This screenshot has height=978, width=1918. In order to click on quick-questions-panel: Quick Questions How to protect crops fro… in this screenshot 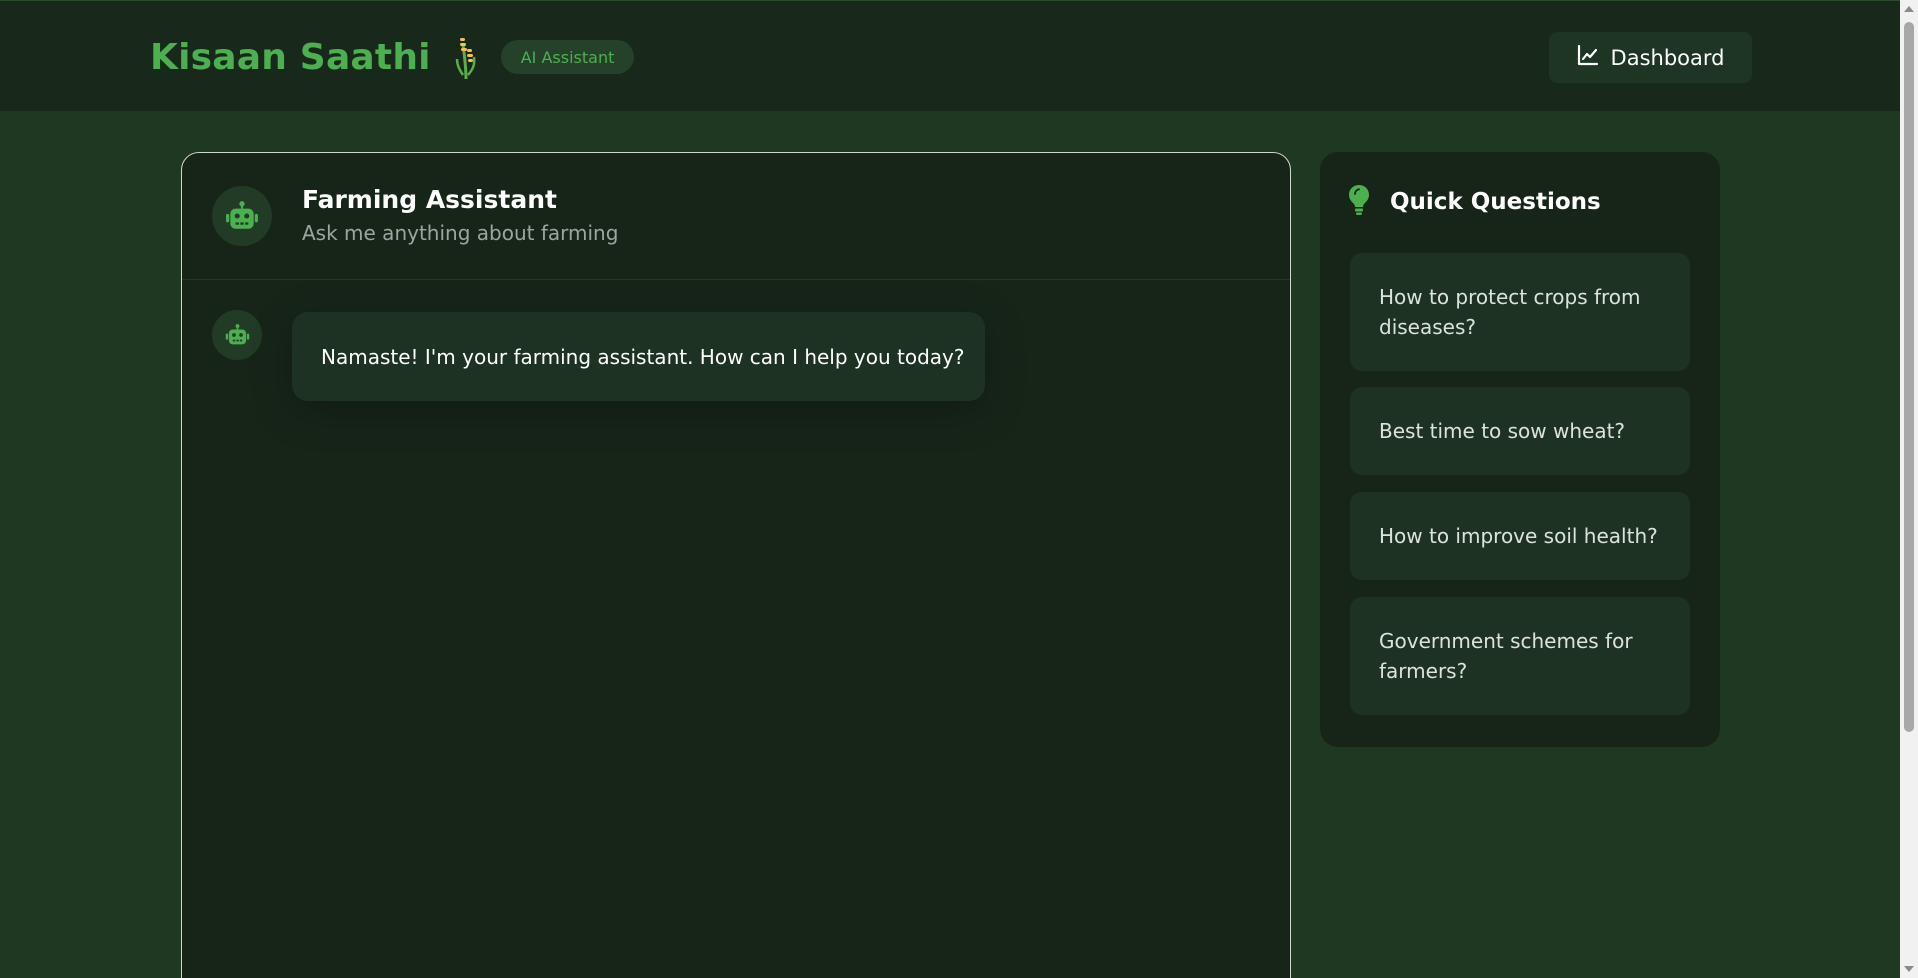, I will do `click(1520, 449)`.